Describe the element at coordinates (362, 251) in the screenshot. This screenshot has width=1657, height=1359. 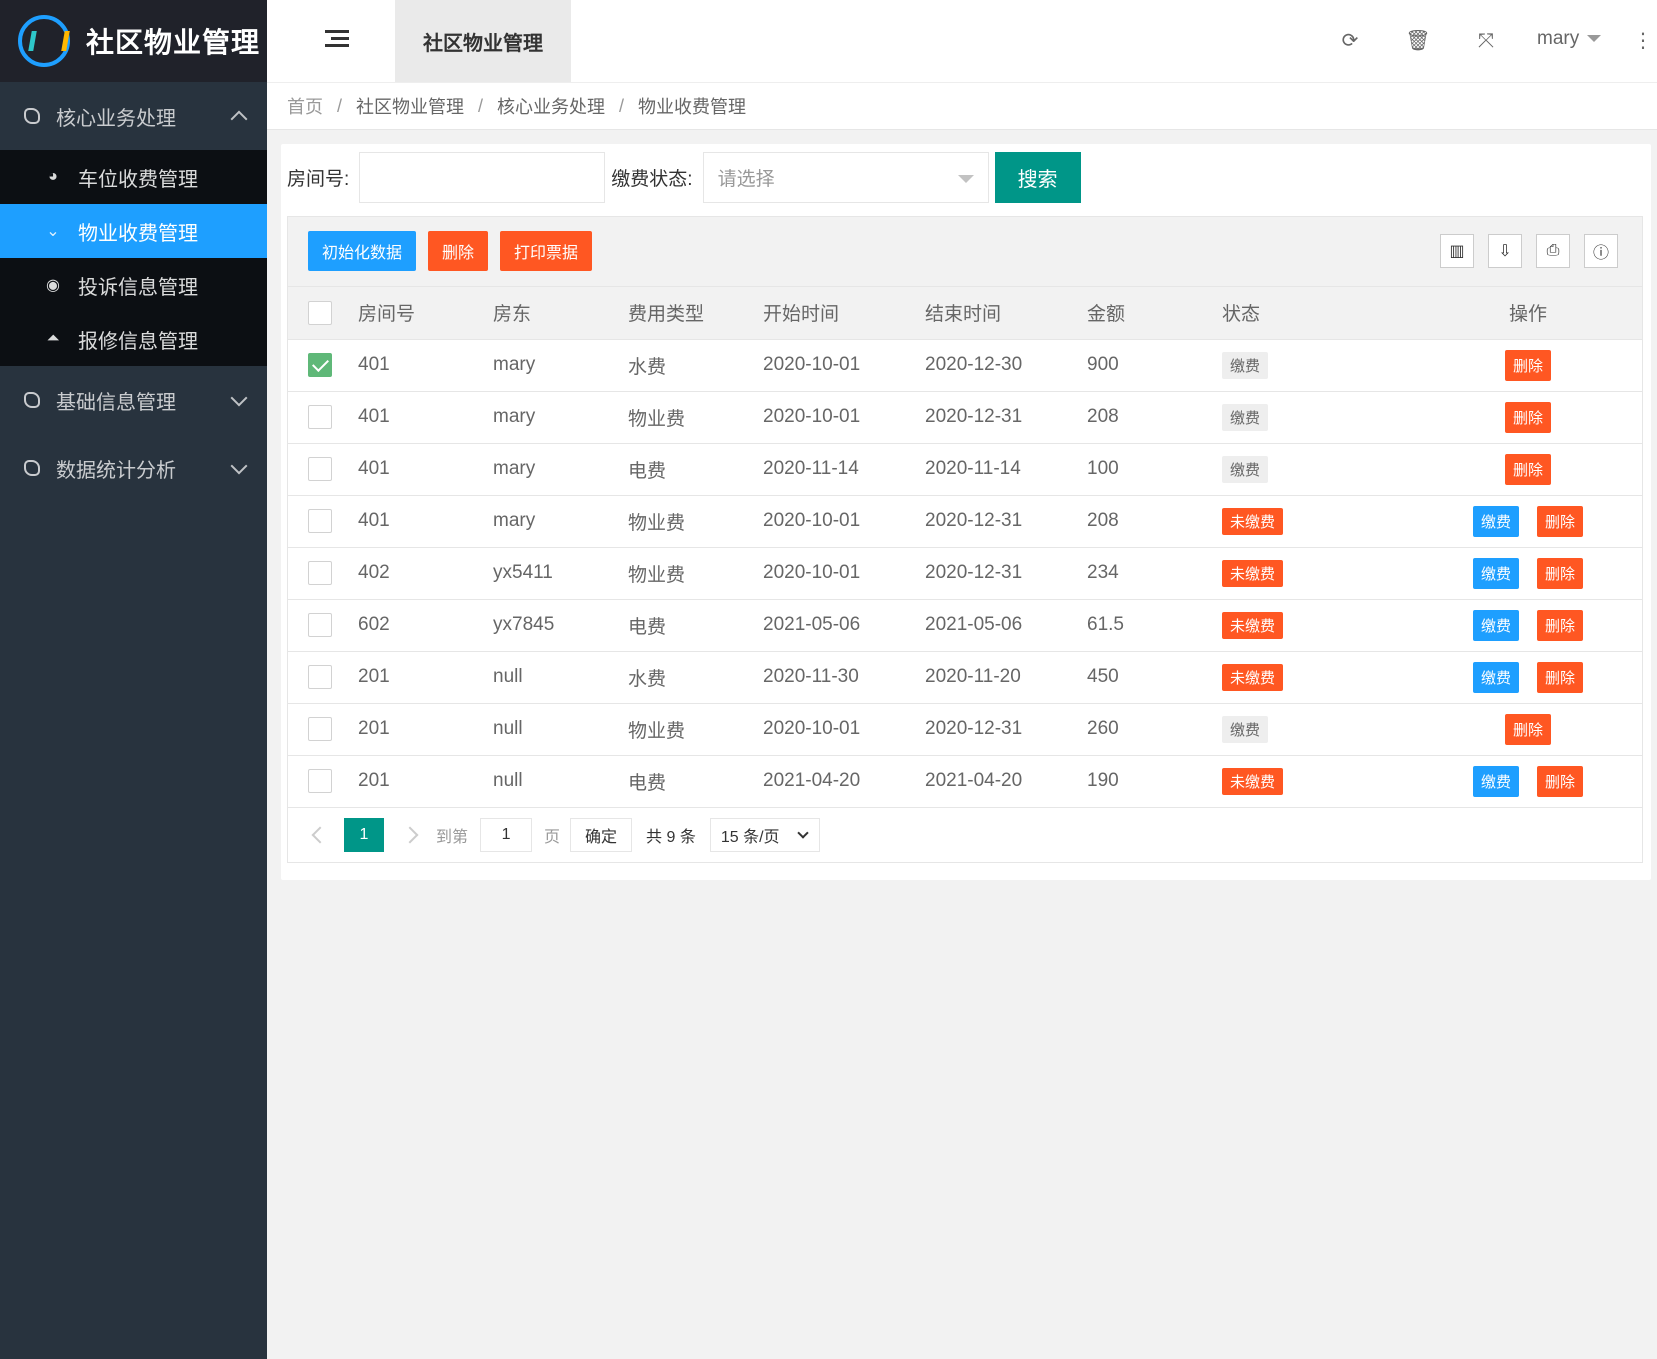
I see `init-data-button: 初始化数据` at that location.